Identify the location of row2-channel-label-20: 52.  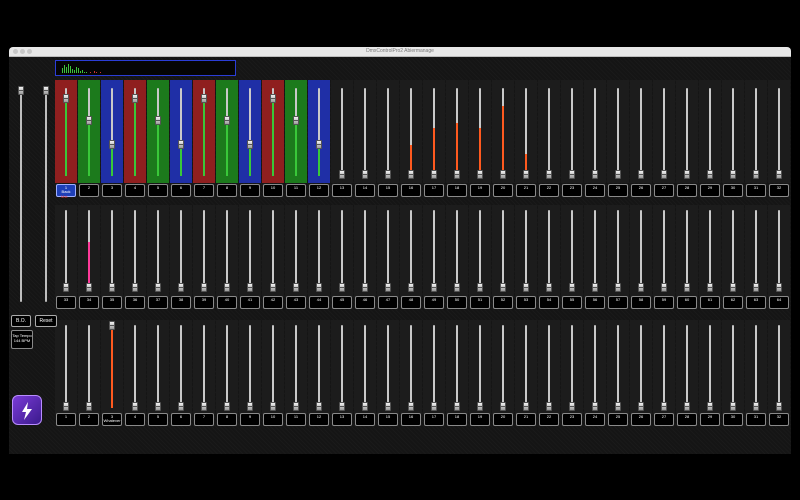
(503, 302).